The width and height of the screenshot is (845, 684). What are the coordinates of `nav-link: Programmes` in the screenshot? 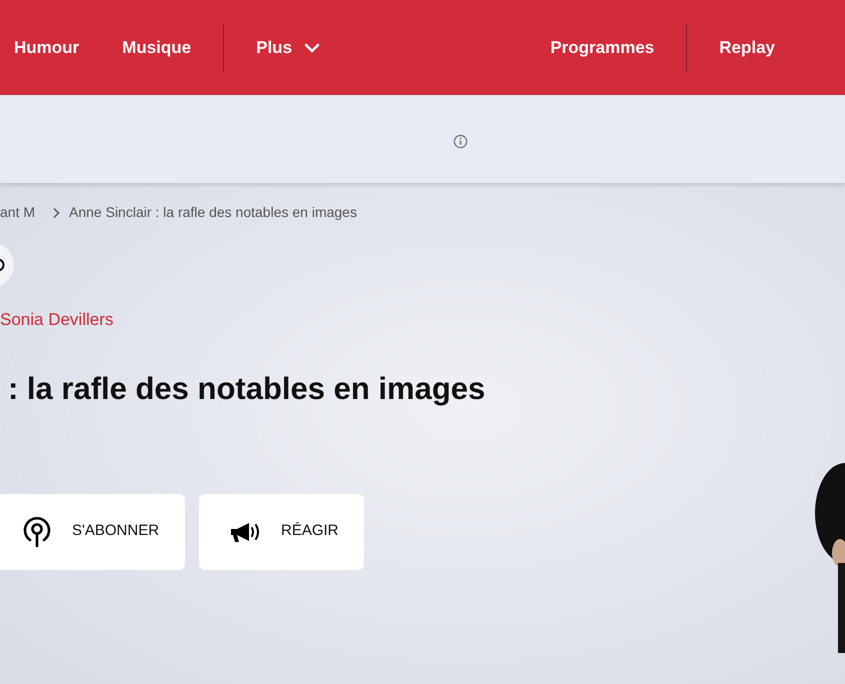 It's located at (602, 47).